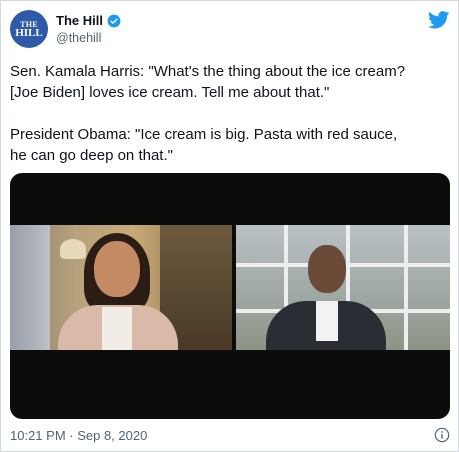 The height and width of the screenshot is (452, 459). I want to click on video-frame-left, so click(121, 287).